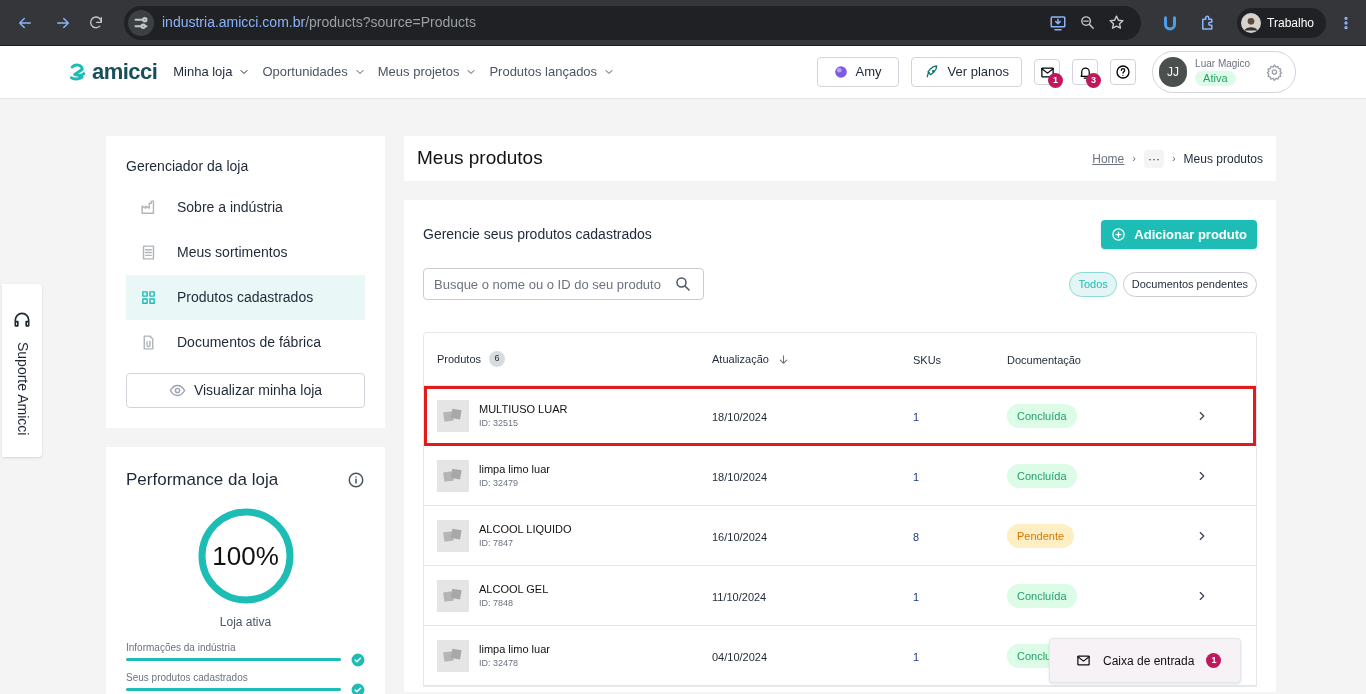  What do you see at coordinates (181, 647) in the screenshot?
I see `progress-label: Informações da indústria` at bounding box center [181, 647].